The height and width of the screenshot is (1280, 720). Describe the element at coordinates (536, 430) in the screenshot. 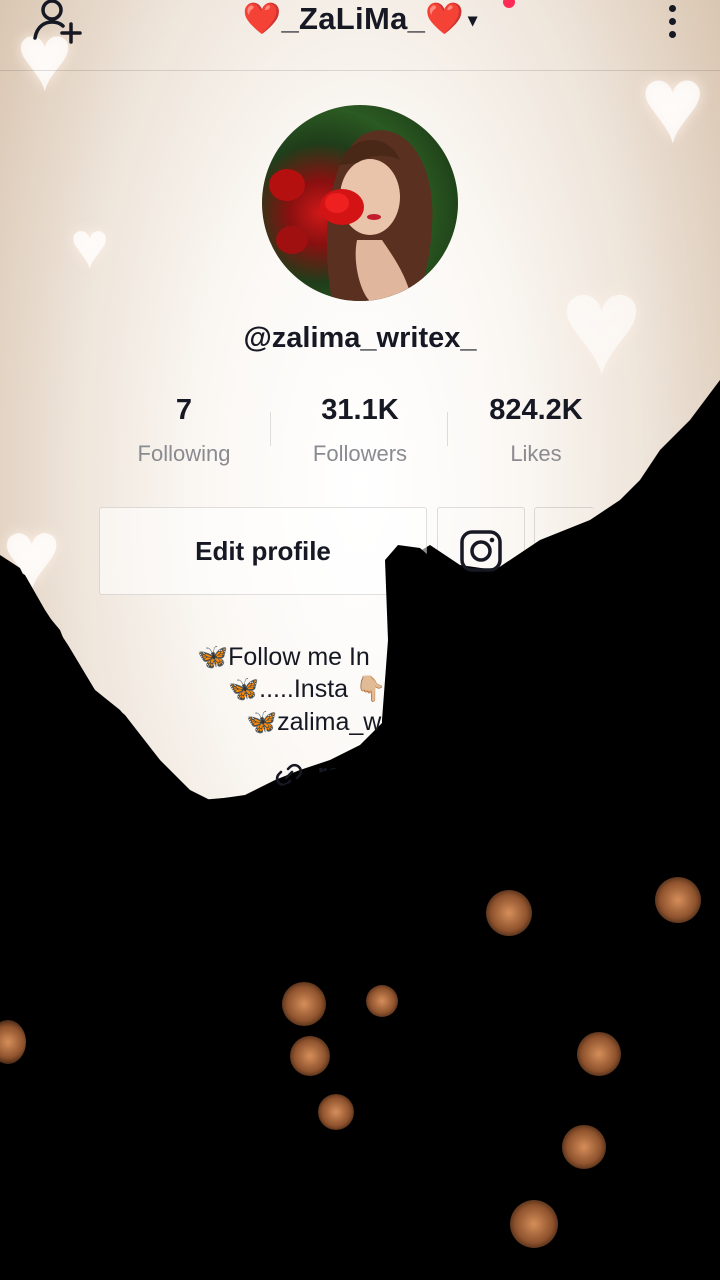

I see `stat-likes: 824.2K Likes` at that location.